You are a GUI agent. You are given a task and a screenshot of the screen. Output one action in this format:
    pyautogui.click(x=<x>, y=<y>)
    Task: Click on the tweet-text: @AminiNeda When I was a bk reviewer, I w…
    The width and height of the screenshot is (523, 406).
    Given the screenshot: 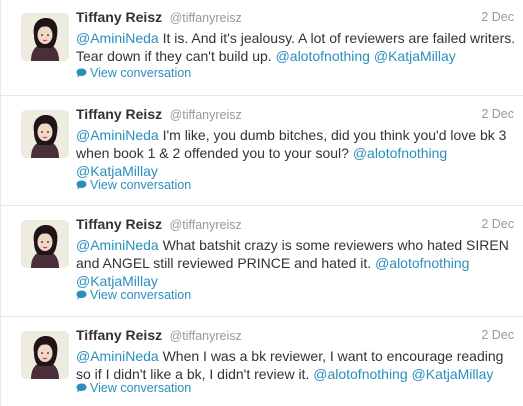 What is the action you would take?
    pyautogui.click(x=296, y=365)
    